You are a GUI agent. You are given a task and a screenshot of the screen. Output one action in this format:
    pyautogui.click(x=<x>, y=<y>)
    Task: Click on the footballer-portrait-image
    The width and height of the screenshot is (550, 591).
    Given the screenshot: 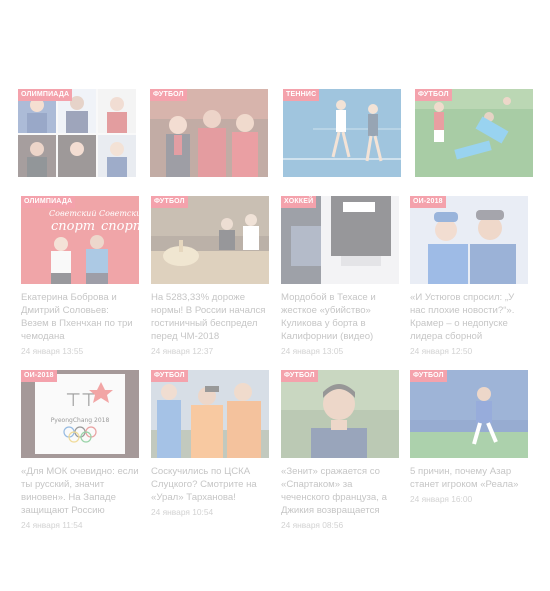 What is the action you would take?
    pyautogui.click(x=340, y=414)
    